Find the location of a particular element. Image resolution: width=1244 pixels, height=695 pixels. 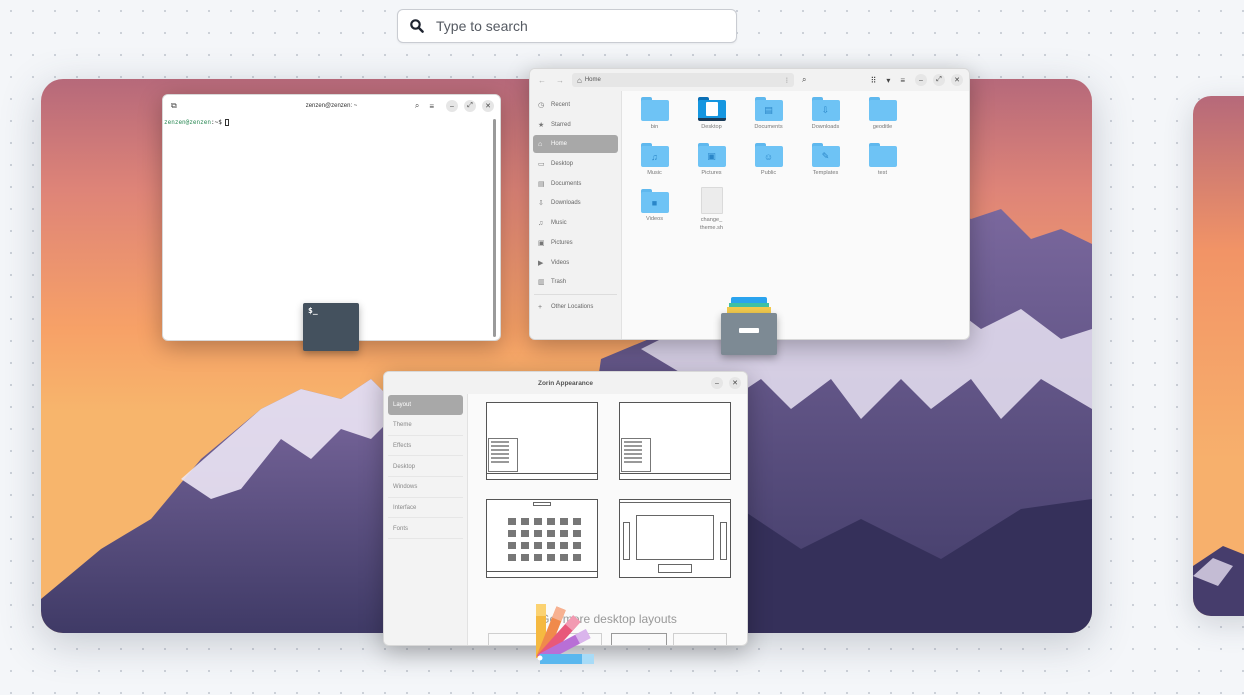

star-icon: ★ is located at coordinates (541, 125).